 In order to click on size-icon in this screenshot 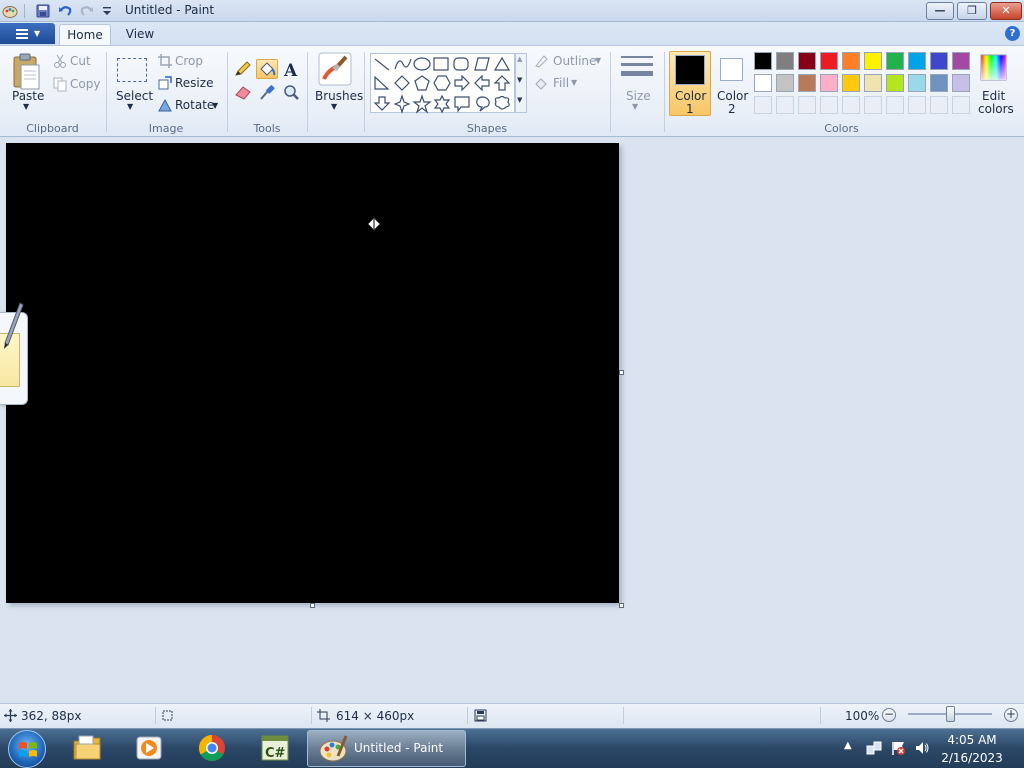, I will do `click(637, 68)`.